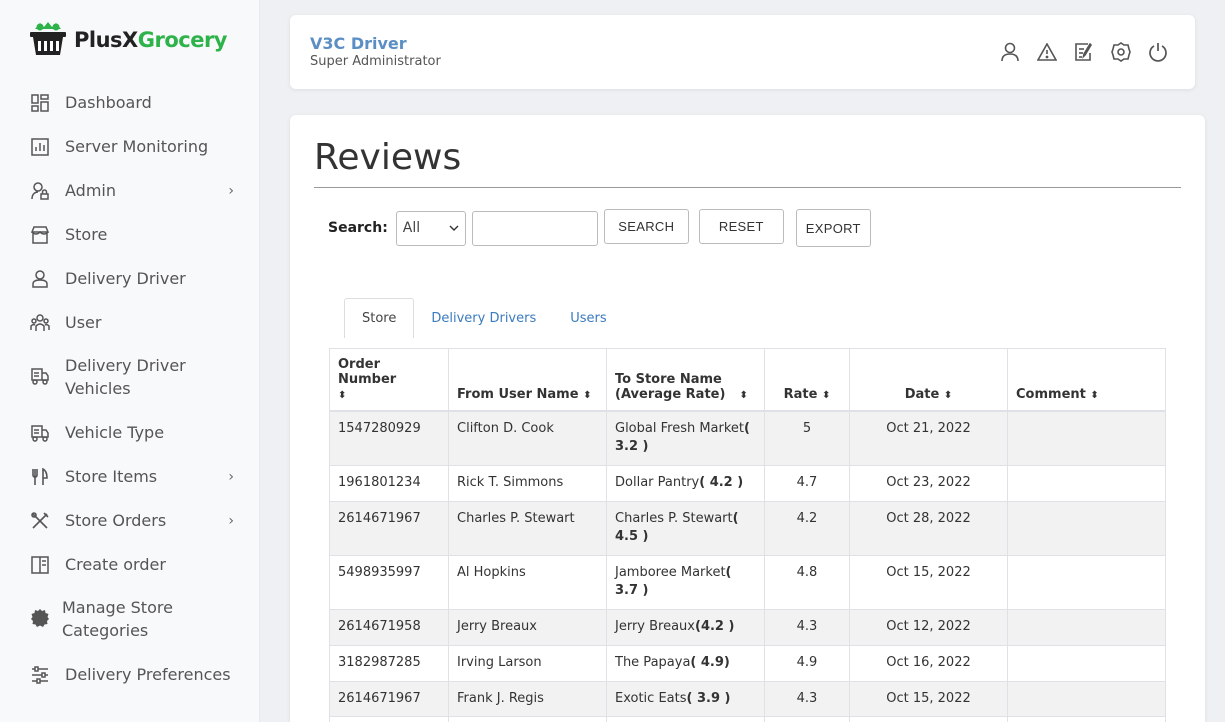  What do you see at coordinates (657, 482) in the screenshot?
I see `store-name: Dollar Pantry` at bounding box center [657, 482].